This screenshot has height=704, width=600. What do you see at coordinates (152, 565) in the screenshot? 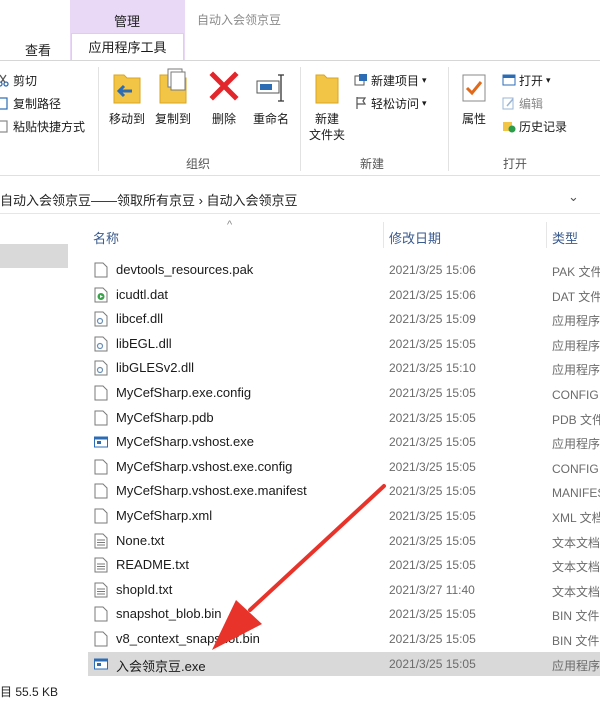
I see `file-name: README.txt` at bounding box center [152, 565].